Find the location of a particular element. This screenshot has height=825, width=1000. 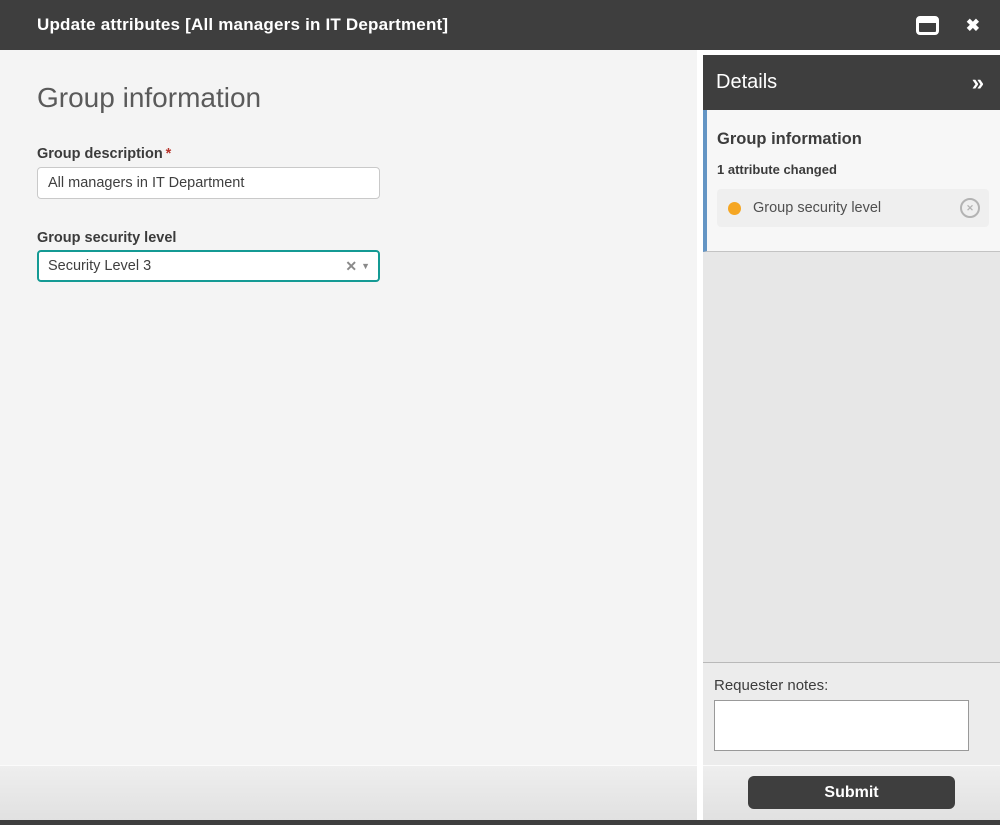

requester-notes-section: Requester notes: is located at coordinates (851, 714).